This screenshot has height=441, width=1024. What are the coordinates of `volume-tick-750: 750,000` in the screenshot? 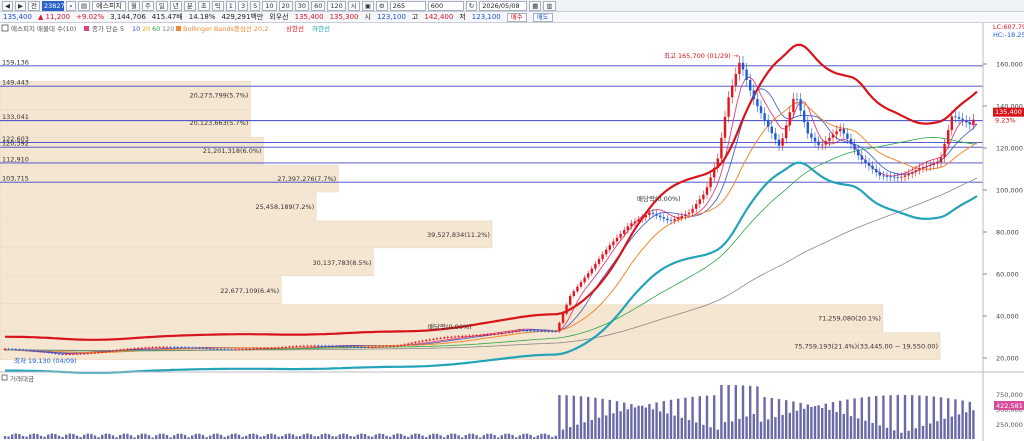 It's located at (1009, 395).